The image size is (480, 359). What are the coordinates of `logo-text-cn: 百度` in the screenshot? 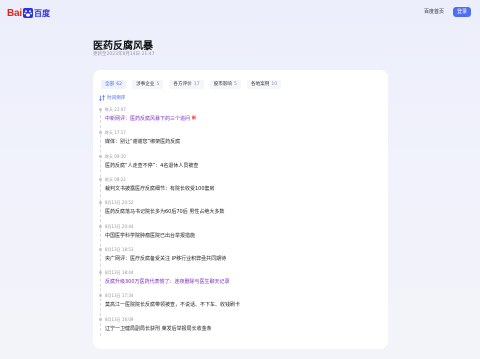 It's located at (41, 13).